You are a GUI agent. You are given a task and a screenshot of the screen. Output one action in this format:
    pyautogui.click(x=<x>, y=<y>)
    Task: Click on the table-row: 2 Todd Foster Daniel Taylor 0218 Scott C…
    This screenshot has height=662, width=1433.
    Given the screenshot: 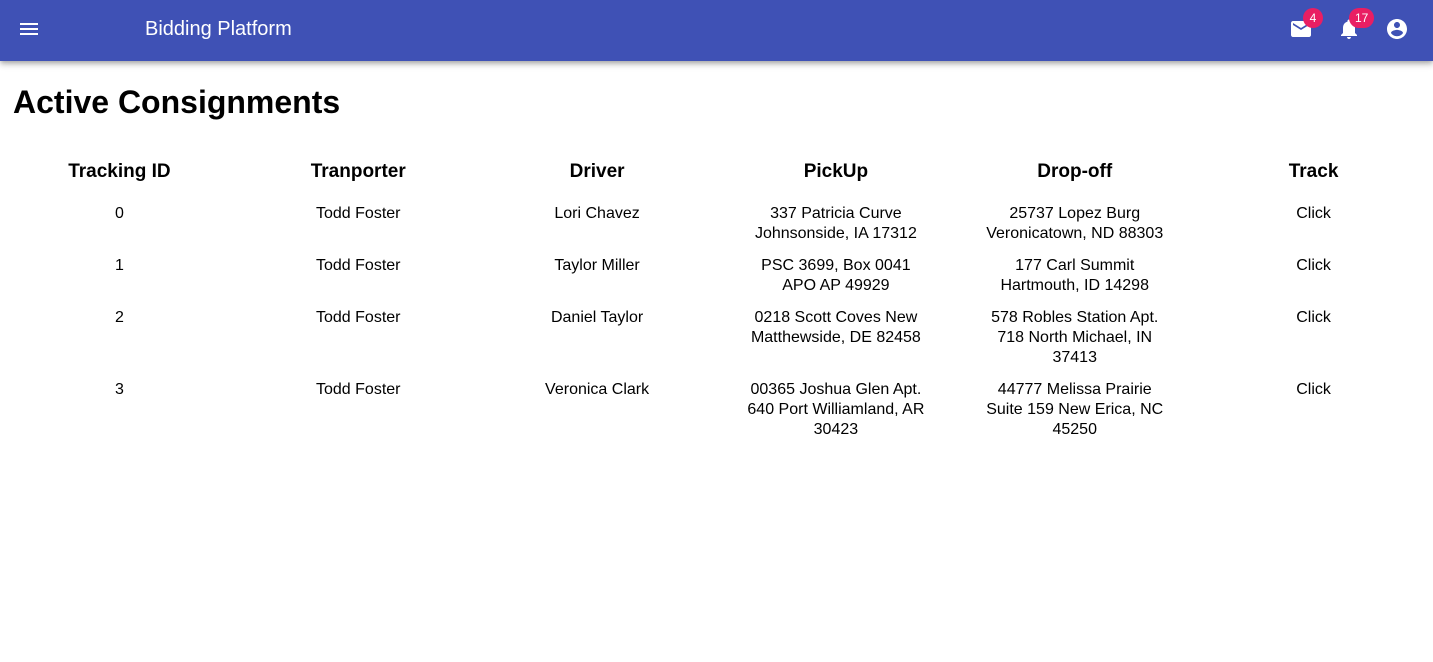 What is the action you would take?
    pyautogui.click(x=716, y=334)
    